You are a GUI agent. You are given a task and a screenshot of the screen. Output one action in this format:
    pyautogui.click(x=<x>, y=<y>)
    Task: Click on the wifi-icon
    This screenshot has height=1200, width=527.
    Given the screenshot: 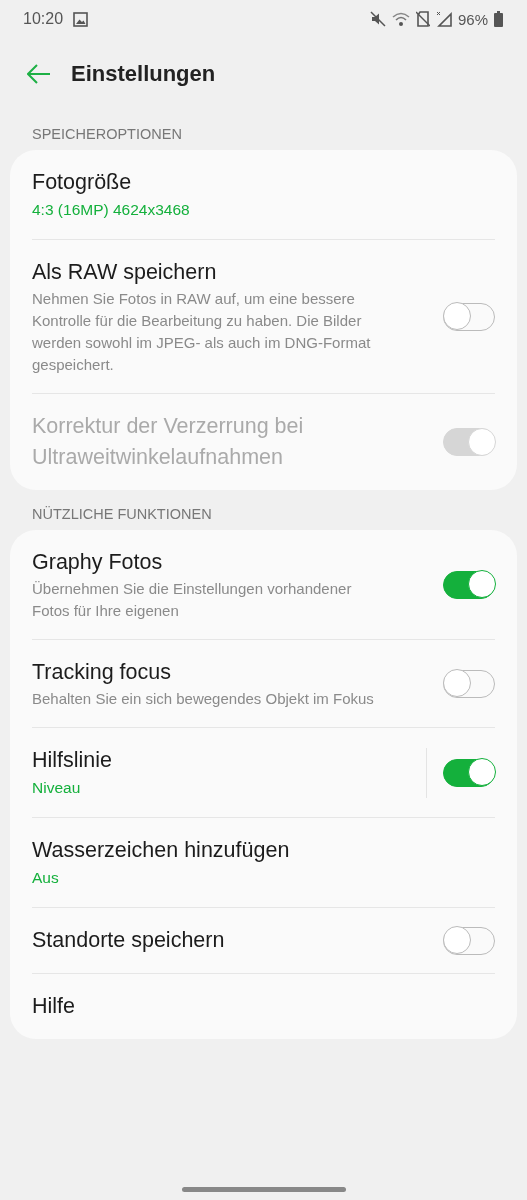 What is the action you would take?
    pyautogui.click(x=400, y=19)
    